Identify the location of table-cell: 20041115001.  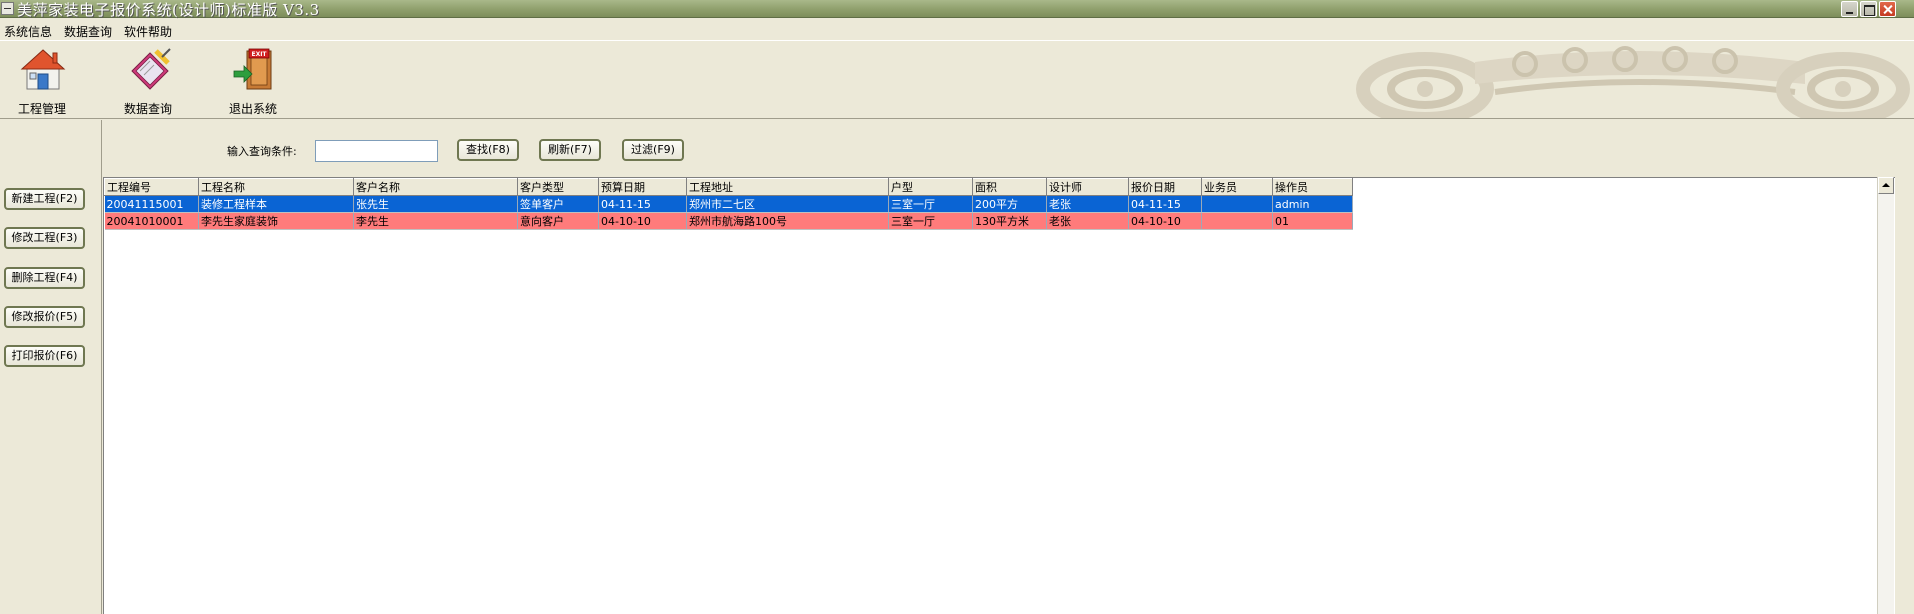
(151, 204).